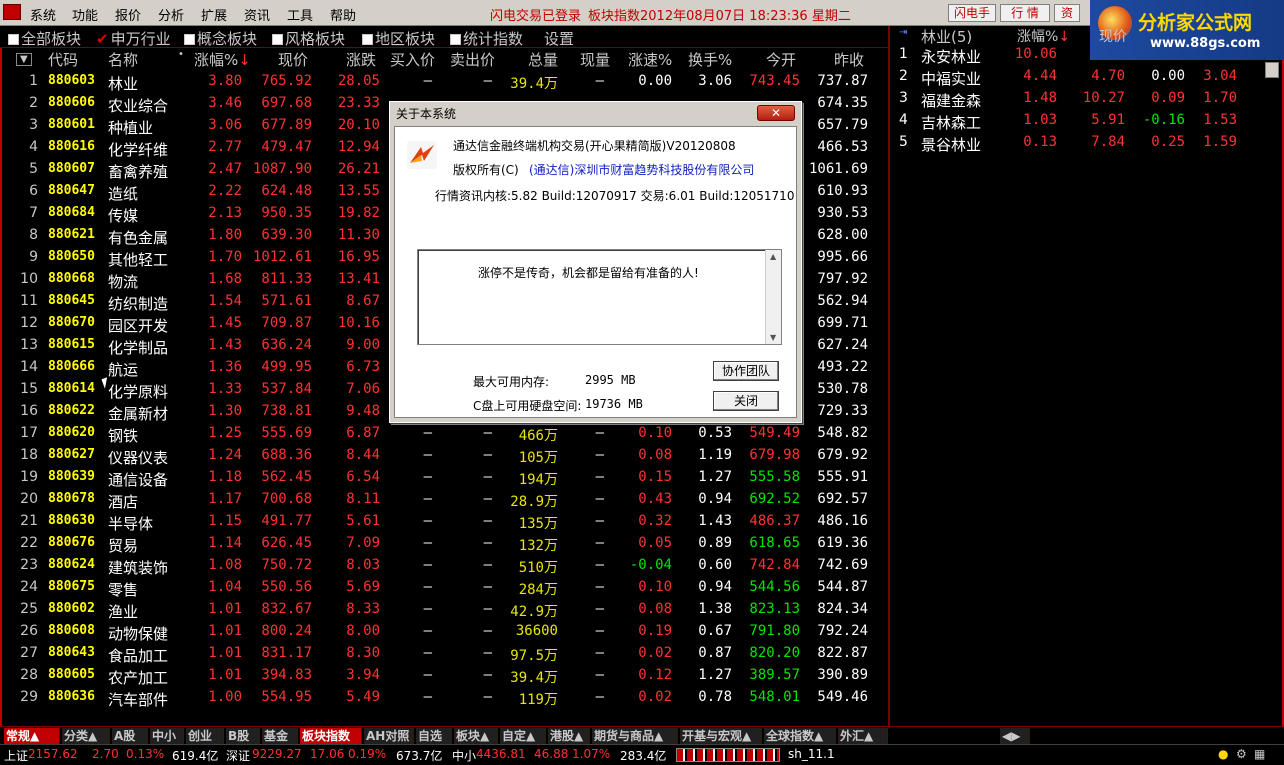 This screenshot has width=1284, height=765. Describe the element at coordinates (1073, 55) in the screenshot. I see `right-list-item: 1 永安林业 10.06` at that location.